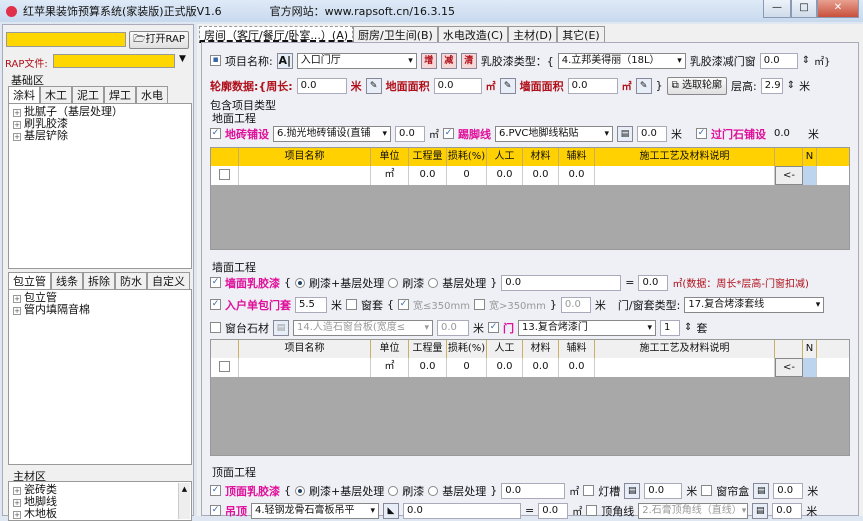 The image size is (863, 521). Describe the element at coordinates (215, 304) in the screenshot. I see `door-cover-checkbox: ✓` at that location.